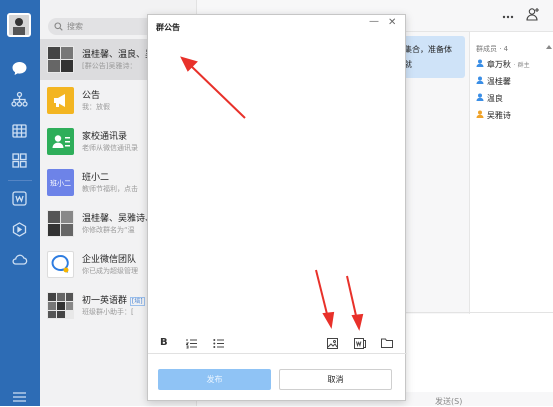 This screenshot has height=407, width=553. What do you see at coordinates (508, 17) in the screenshot?
I see `more-icon` at bounding box center [508, 17].